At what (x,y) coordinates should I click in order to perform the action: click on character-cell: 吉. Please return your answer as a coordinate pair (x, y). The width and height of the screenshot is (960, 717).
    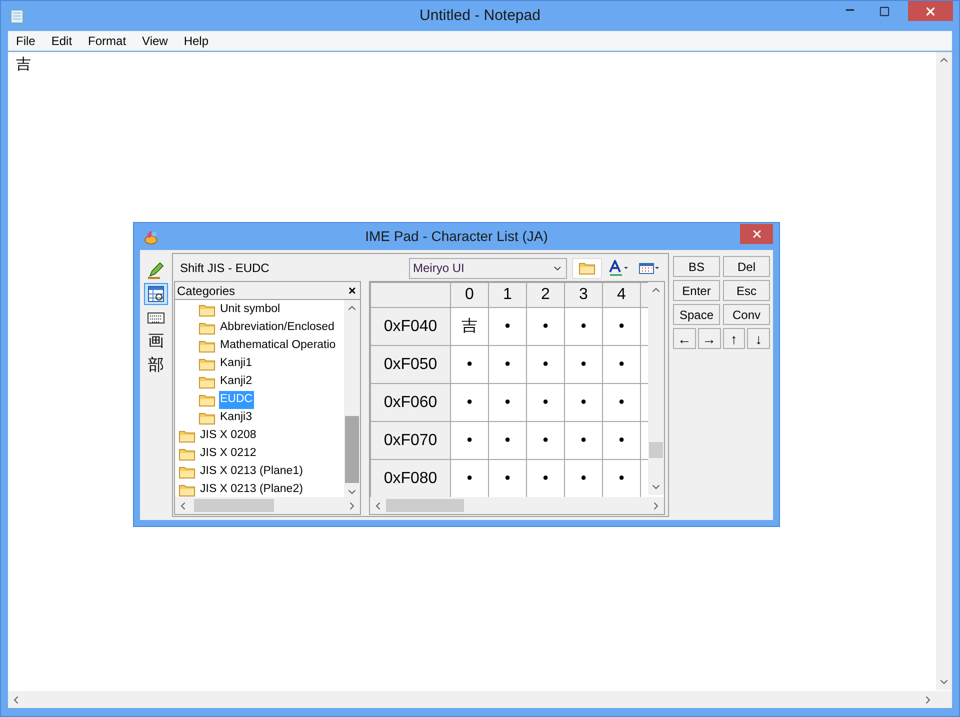
    Looking at the image, I should click on (469, 327).